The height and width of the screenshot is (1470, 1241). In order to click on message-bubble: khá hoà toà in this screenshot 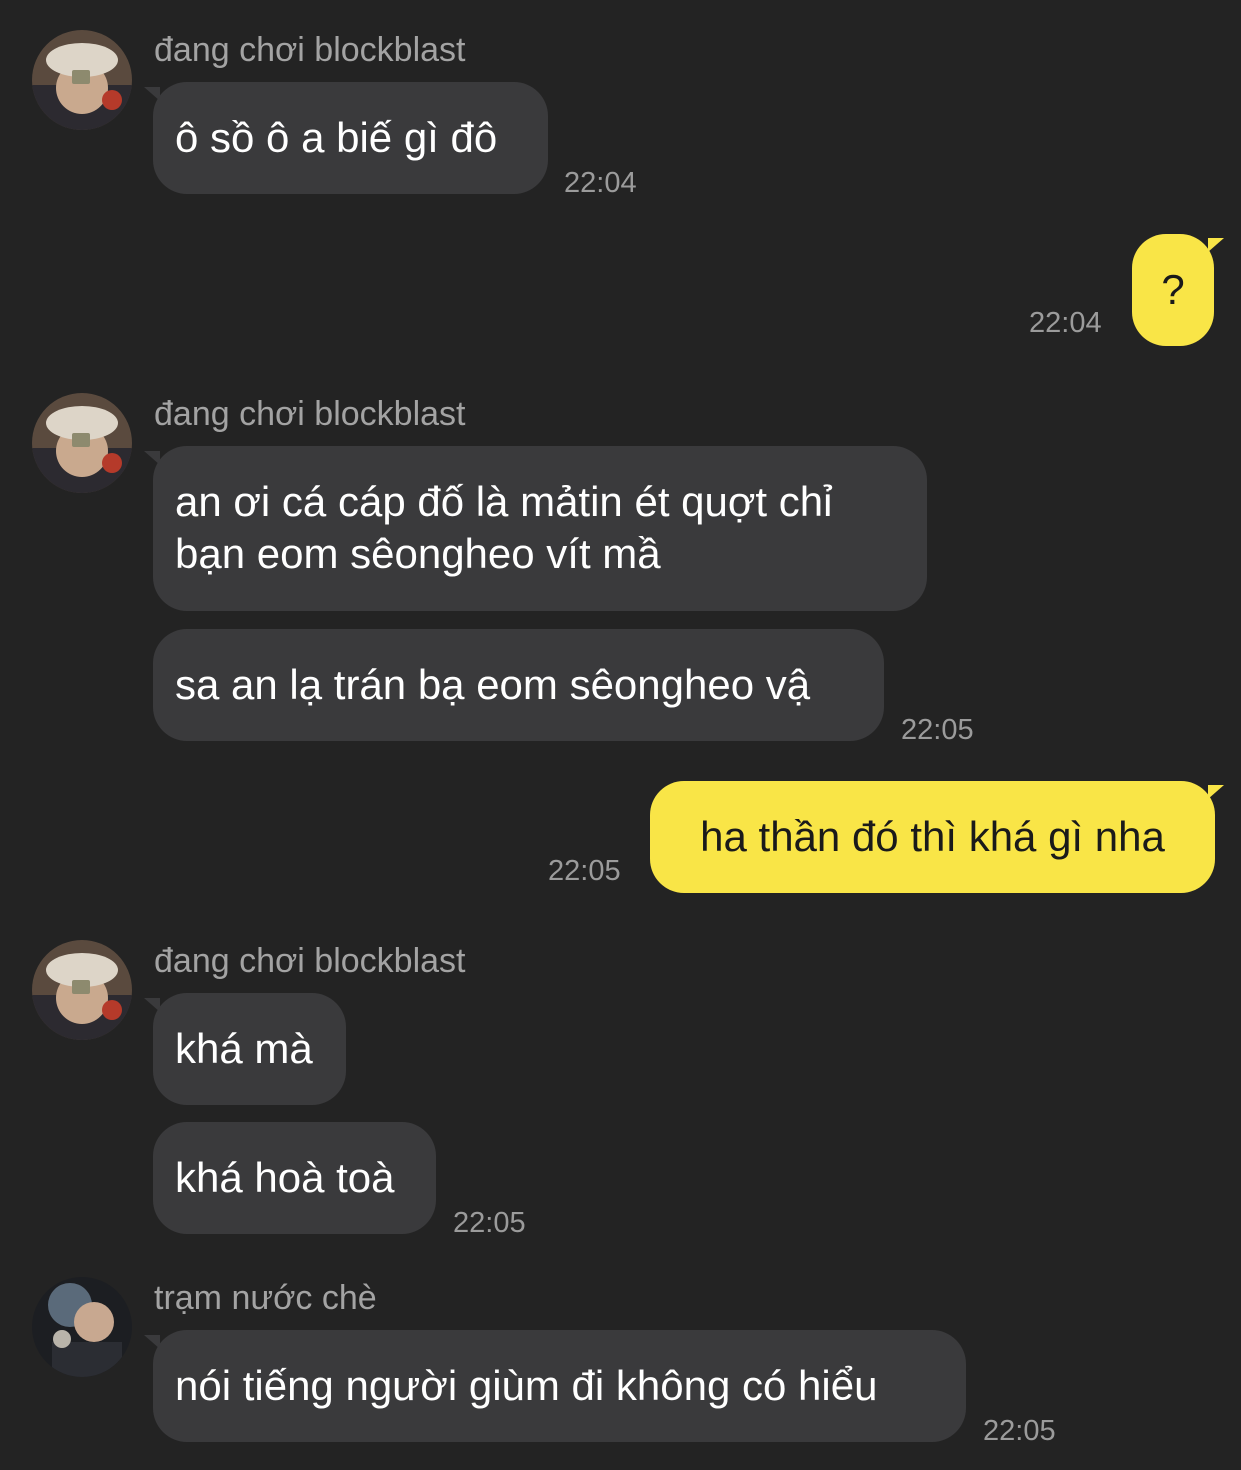, I will do `click(294, 1178)`.